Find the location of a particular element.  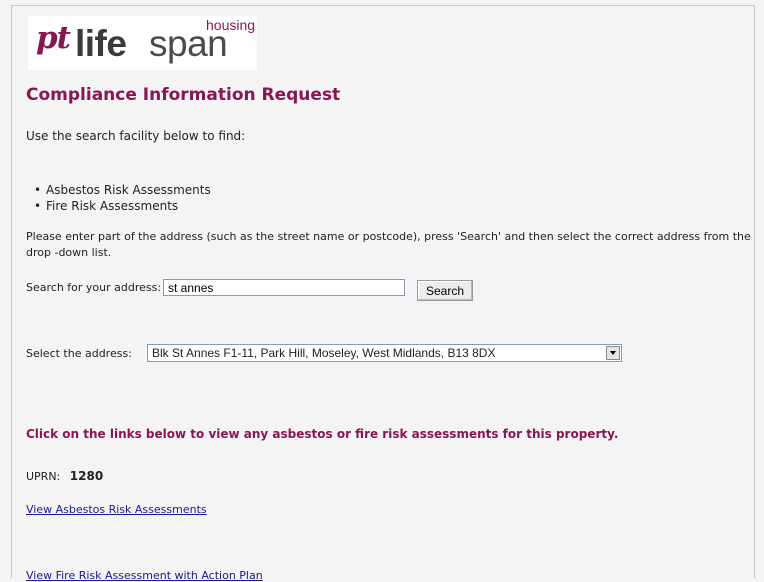

list-item-label: Asbestos Risk Assessments is located at coordinates (128, 190).